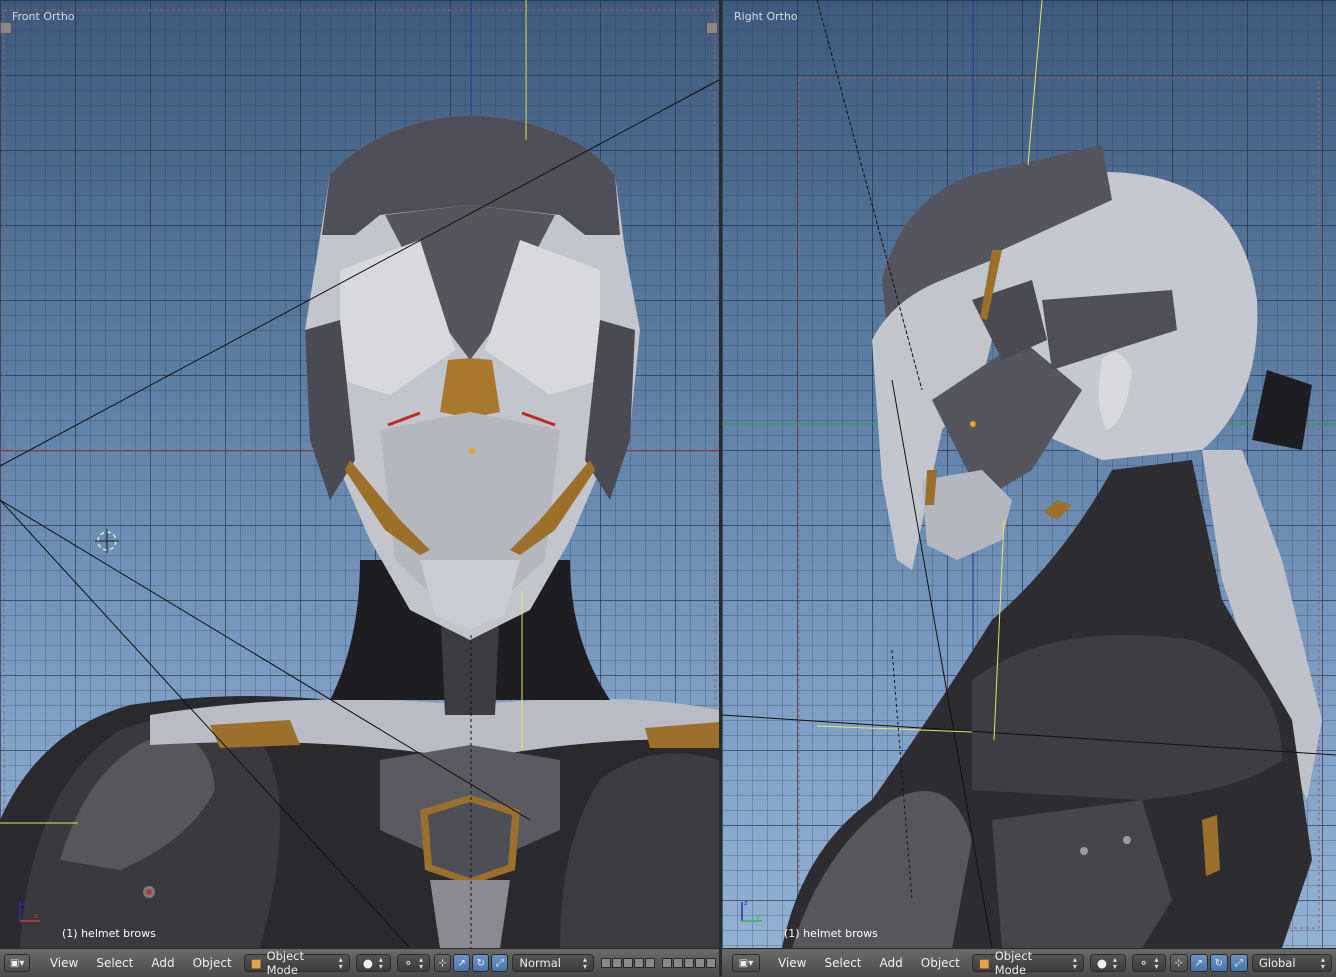 This screenshot has height=977, width=1336. I want to click on viewport-corner-widget, so click(6, 28).